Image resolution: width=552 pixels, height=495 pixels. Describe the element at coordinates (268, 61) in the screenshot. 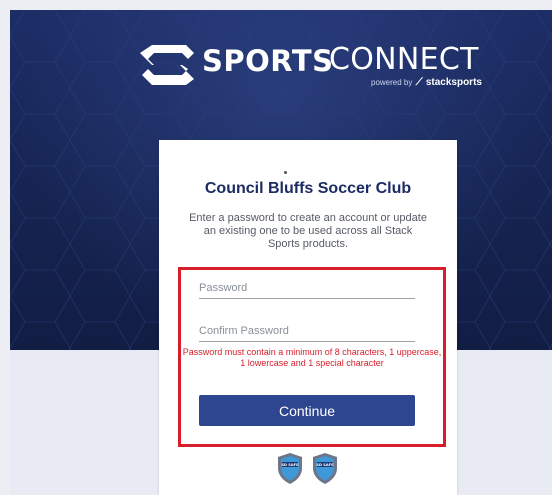

I see `logo-sports-text: SPORTS` at that location.